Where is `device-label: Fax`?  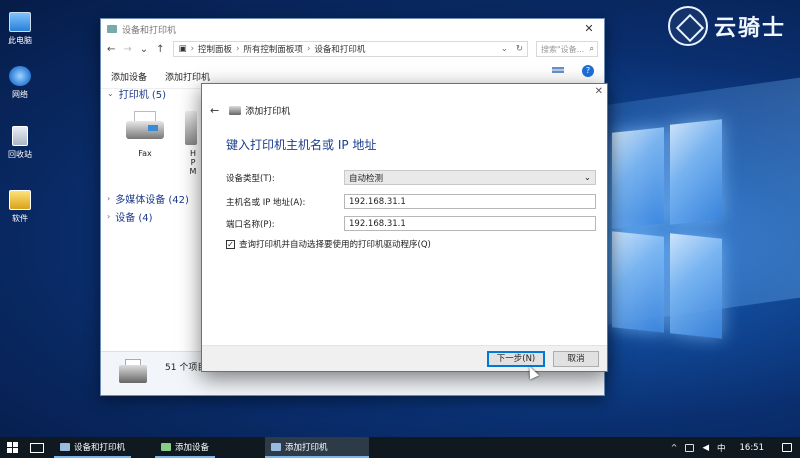 device-label: Fax is located at coordinates (145, 153).